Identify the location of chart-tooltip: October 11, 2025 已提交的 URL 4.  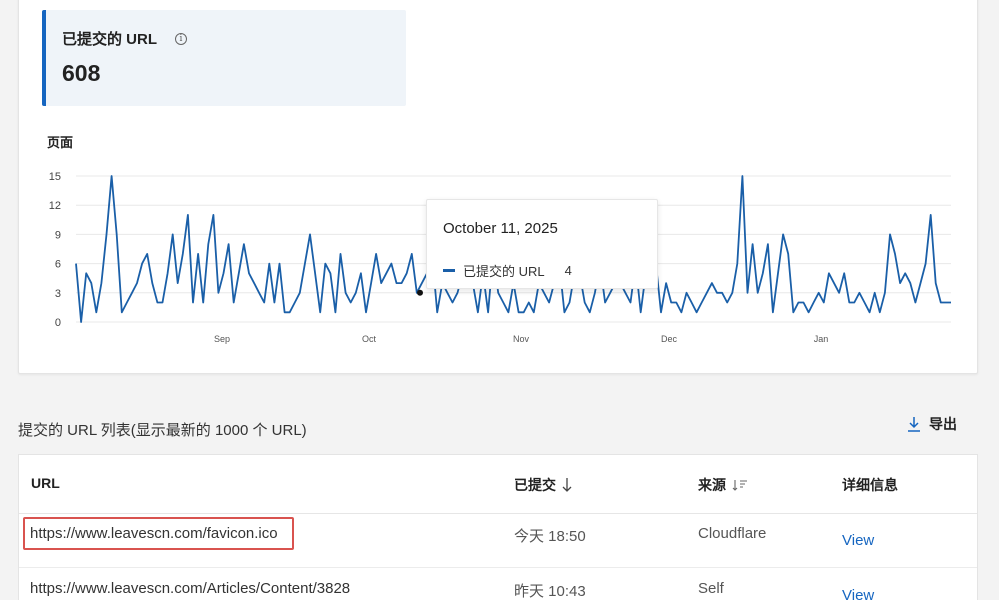
(542, 244).